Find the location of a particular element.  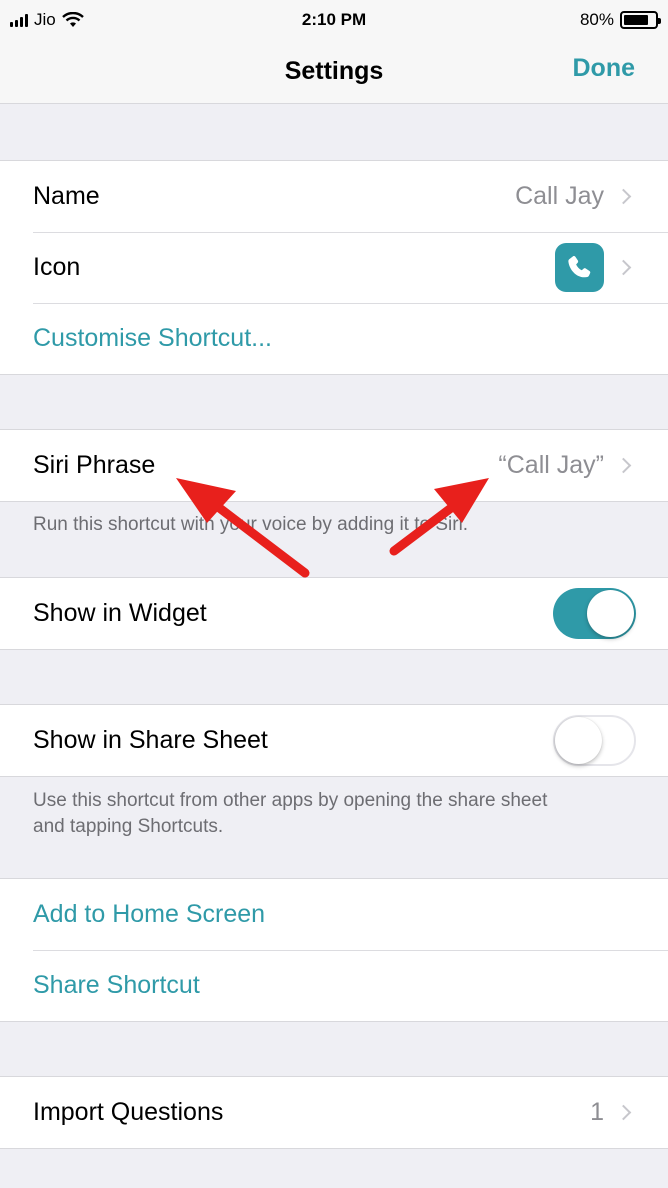

status-bar: Jio 2:10 PM 80% is located at coordinates (334, 20).